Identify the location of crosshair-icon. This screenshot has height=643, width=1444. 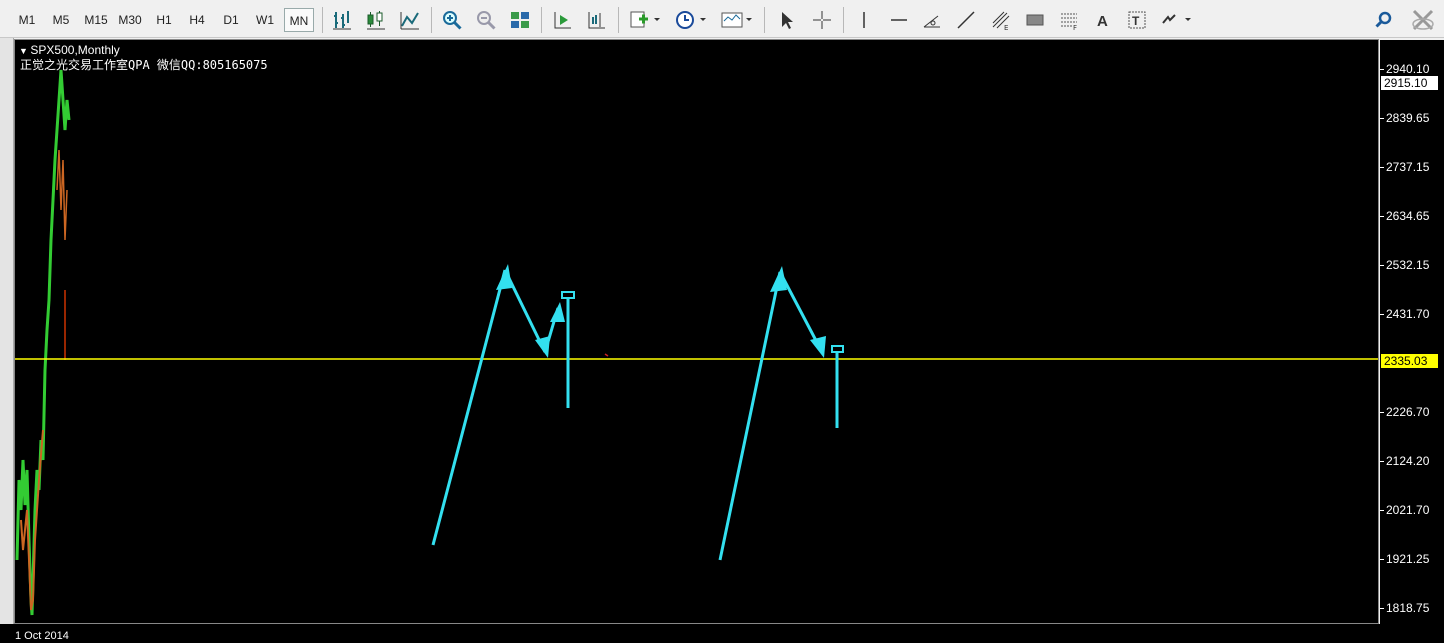
(822, 20).